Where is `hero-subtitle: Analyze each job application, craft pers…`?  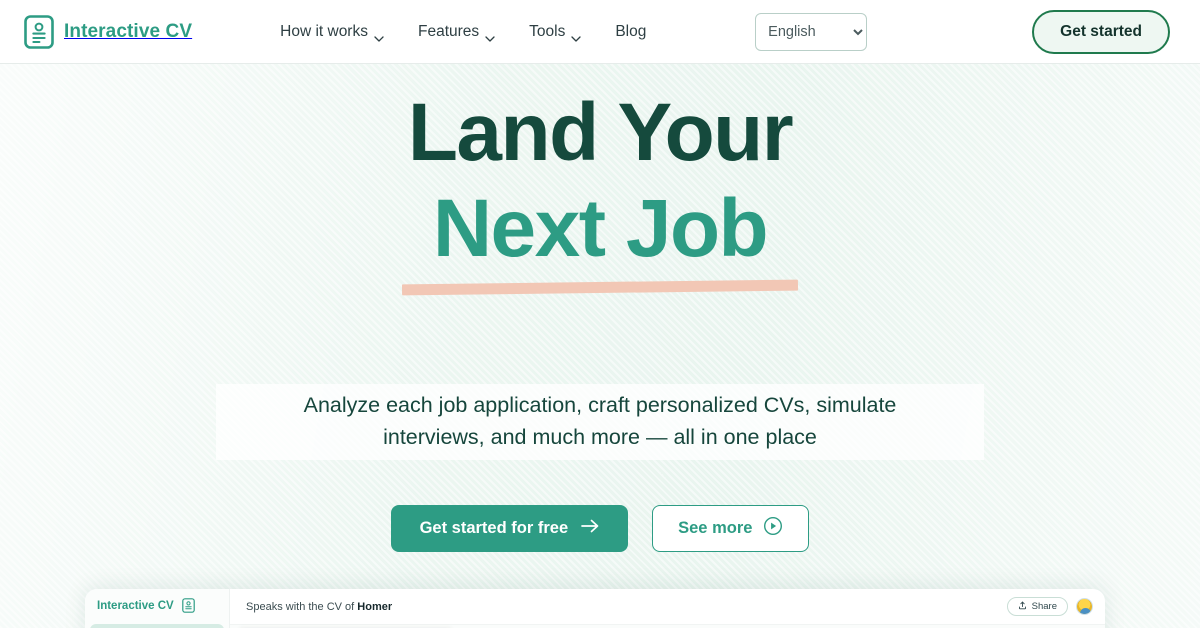 hero-subtitle: Analyze each job application, craft pers… is located at coordinates (600, 421).